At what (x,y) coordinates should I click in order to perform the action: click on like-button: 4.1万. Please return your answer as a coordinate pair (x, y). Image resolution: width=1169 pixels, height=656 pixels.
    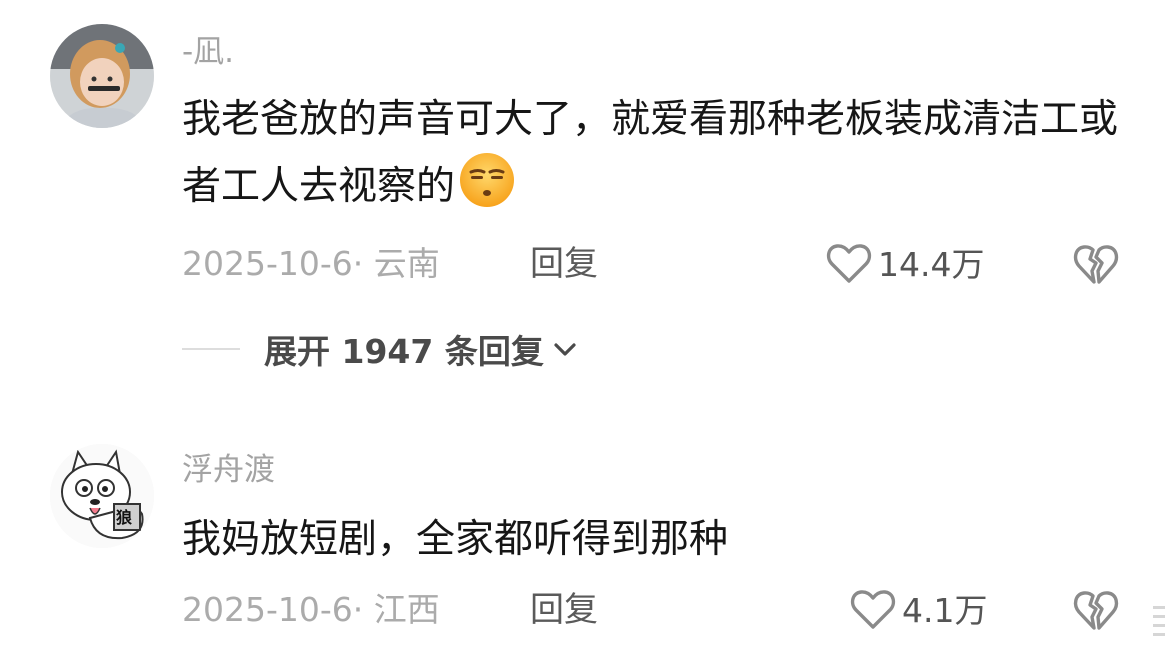
    Looking at the image, I should click on (918, 611).